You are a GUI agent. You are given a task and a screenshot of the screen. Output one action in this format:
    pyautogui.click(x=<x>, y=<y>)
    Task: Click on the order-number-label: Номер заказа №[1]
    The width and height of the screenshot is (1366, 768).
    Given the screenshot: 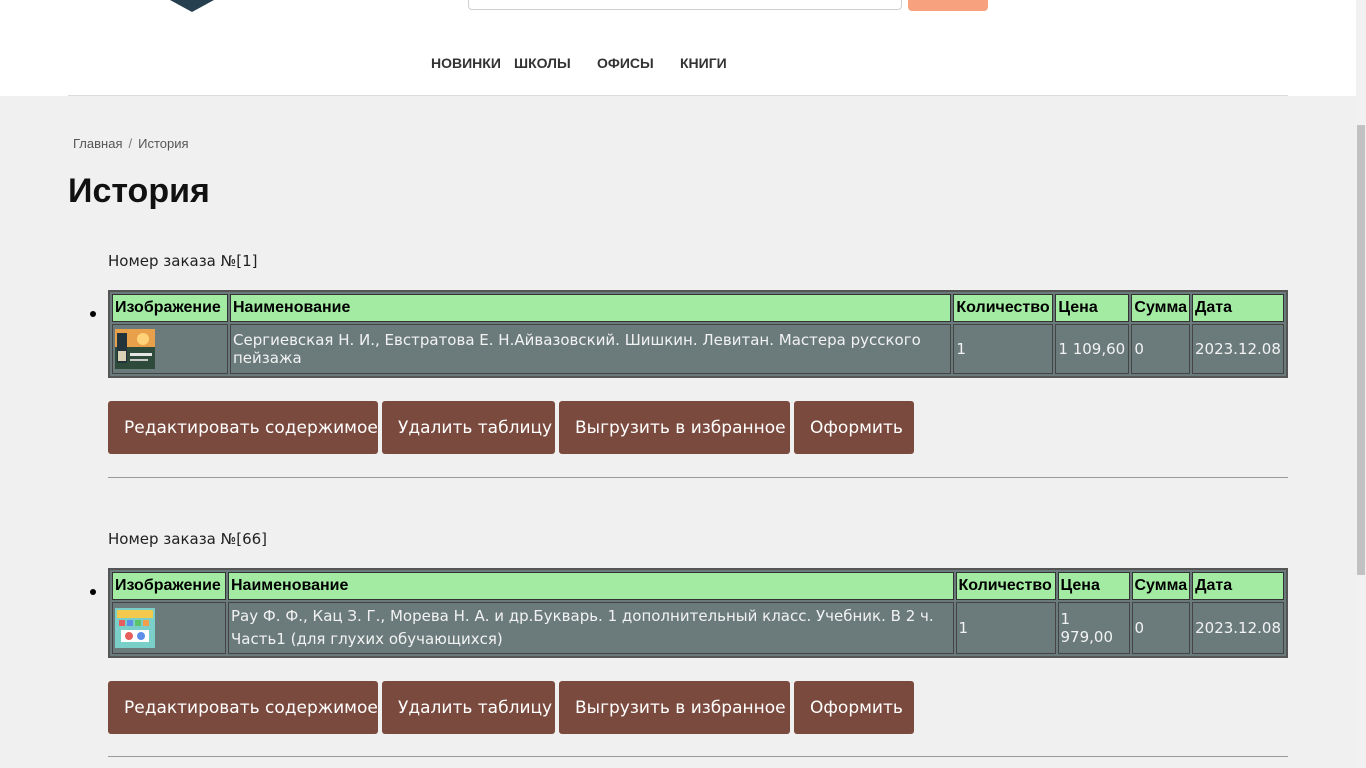 What is the action you would take?
    pyautogui.click(x=183, y=261)
    